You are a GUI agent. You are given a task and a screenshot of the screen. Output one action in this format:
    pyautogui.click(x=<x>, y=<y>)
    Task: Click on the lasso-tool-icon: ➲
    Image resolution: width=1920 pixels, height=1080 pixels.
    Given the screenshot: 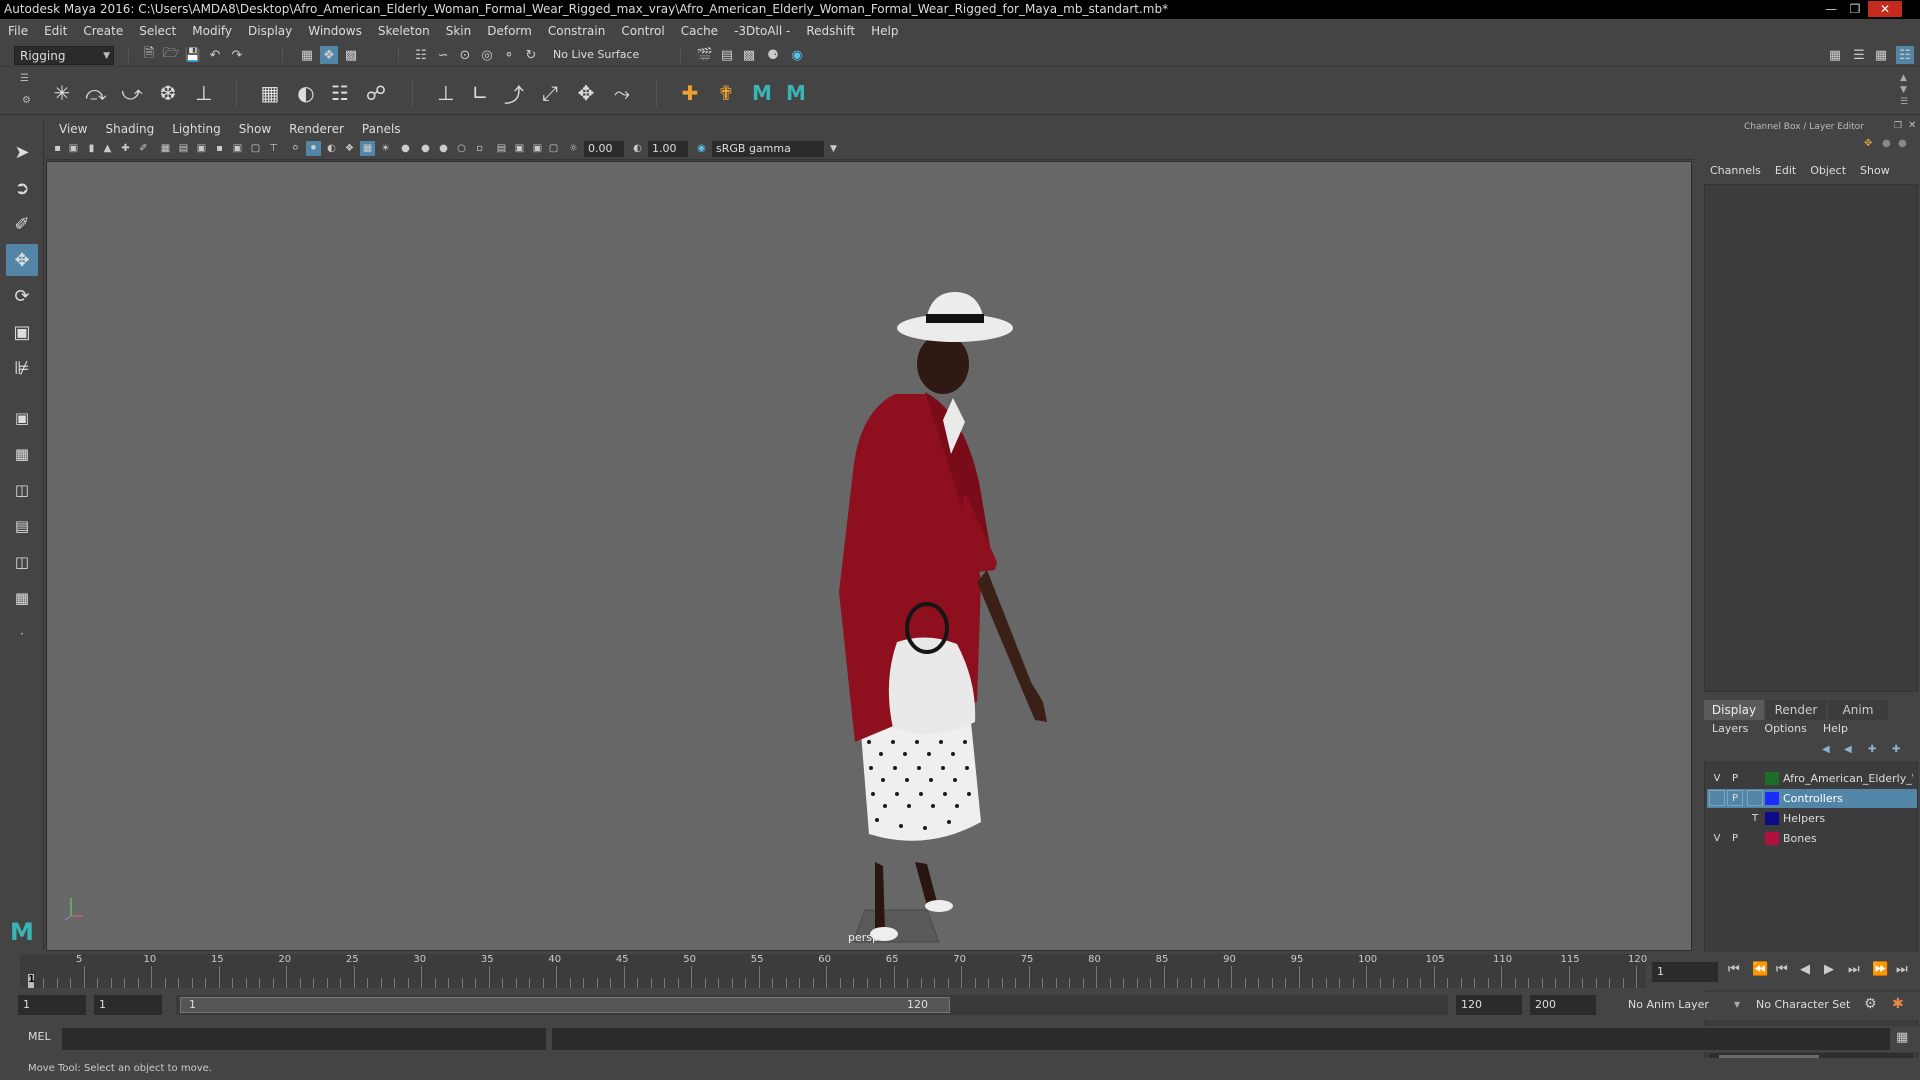 What is the action you would take?
    pyautogui.click(x=22, y=188)
    